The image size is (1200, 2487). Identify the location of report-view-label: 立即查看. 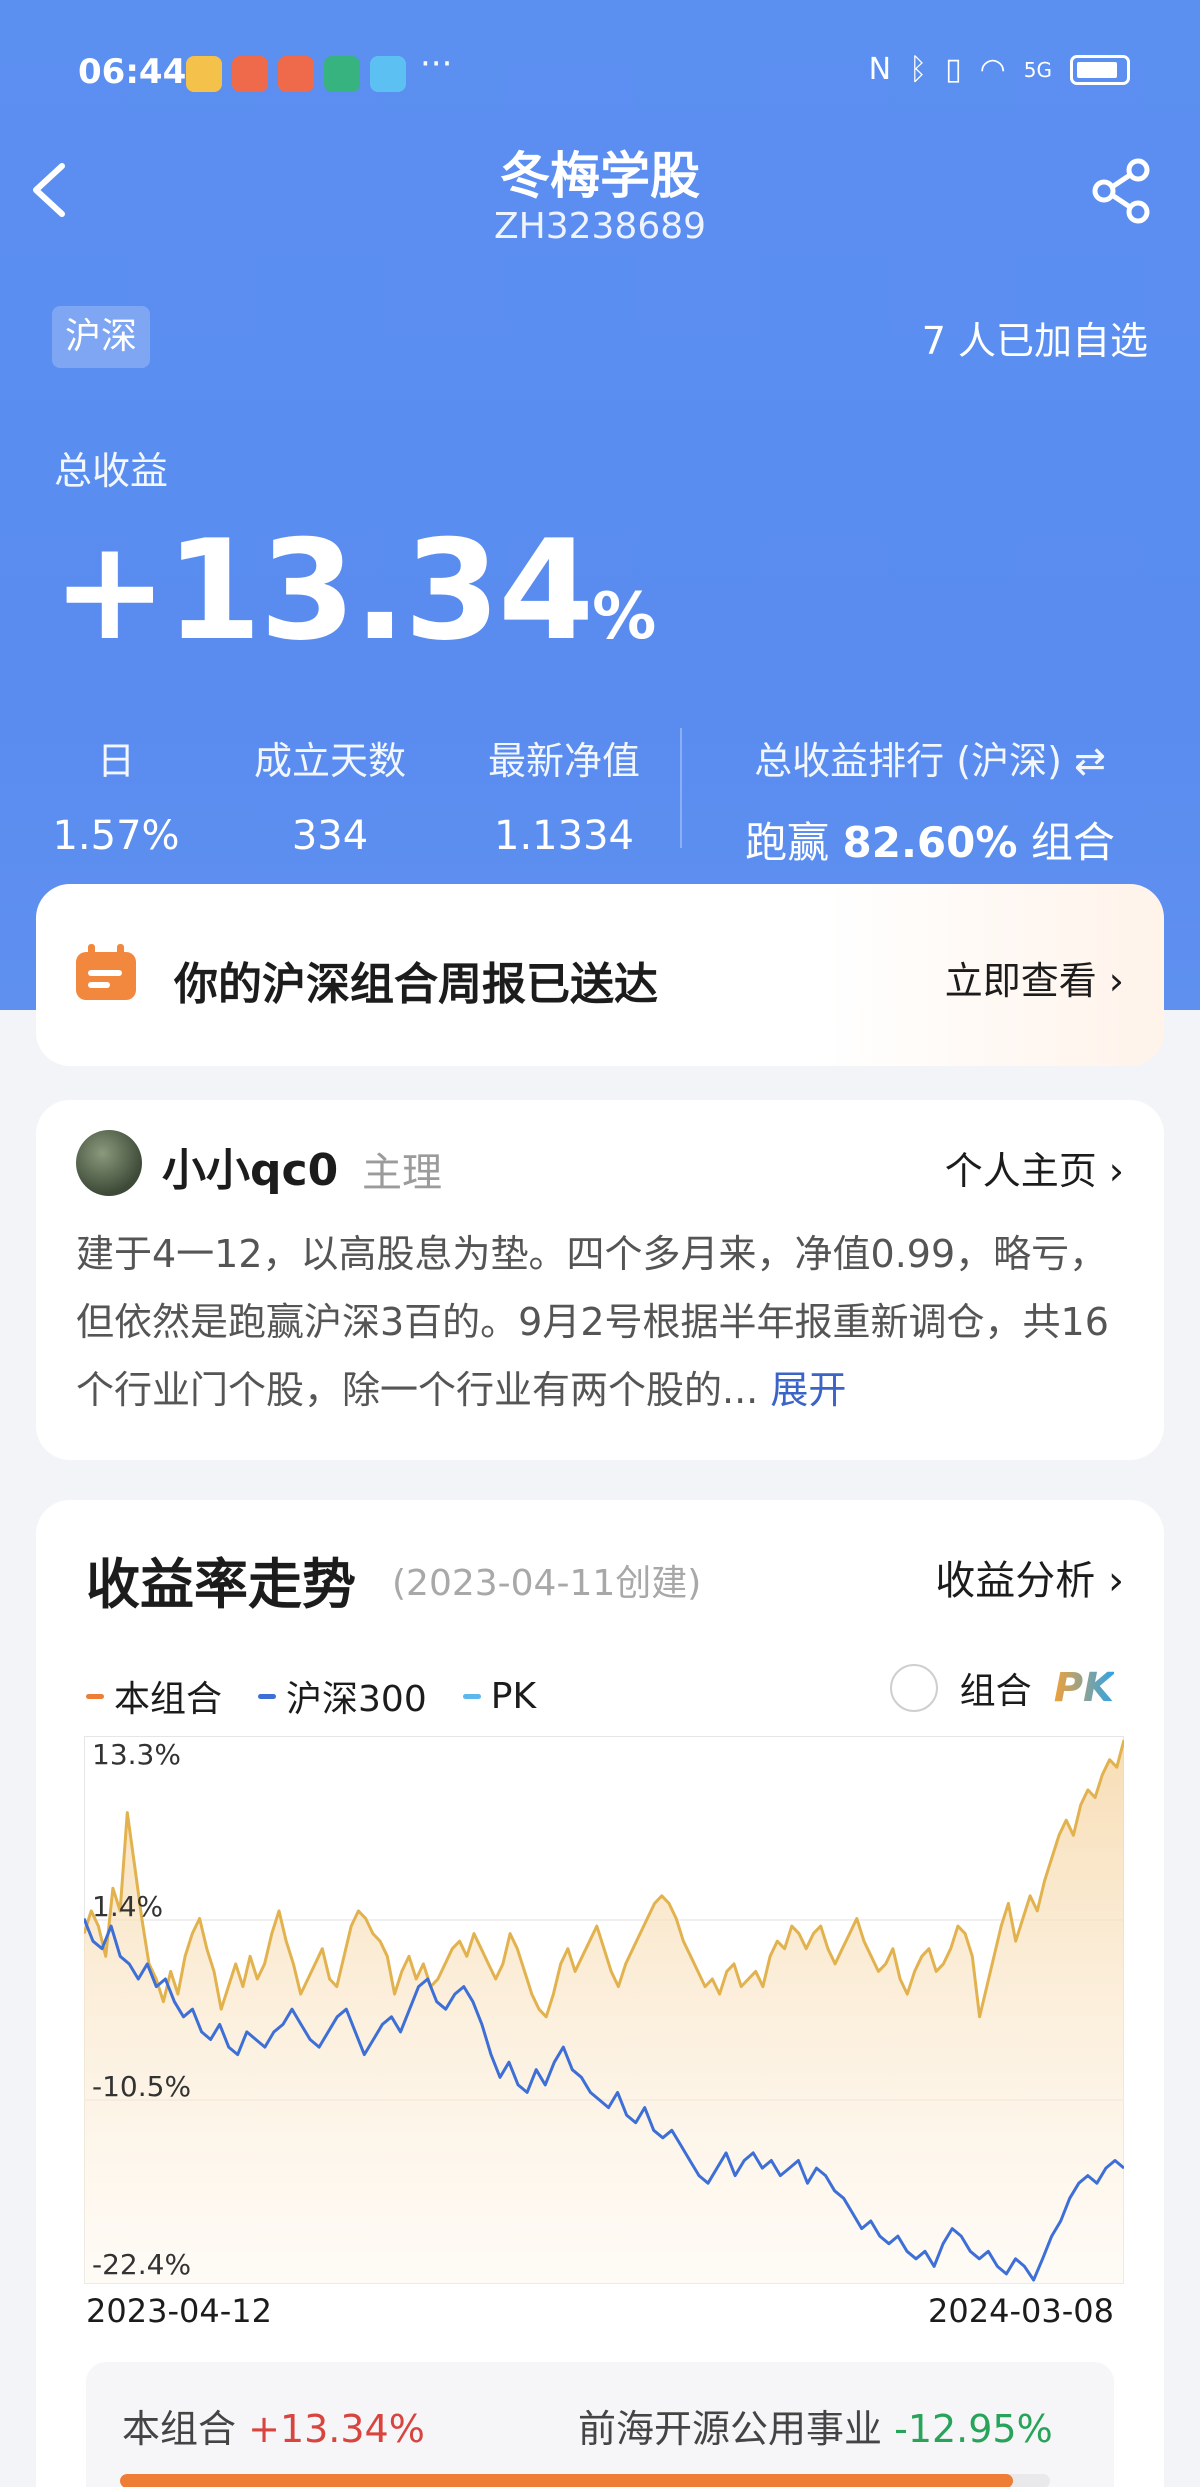
(1020, 981).